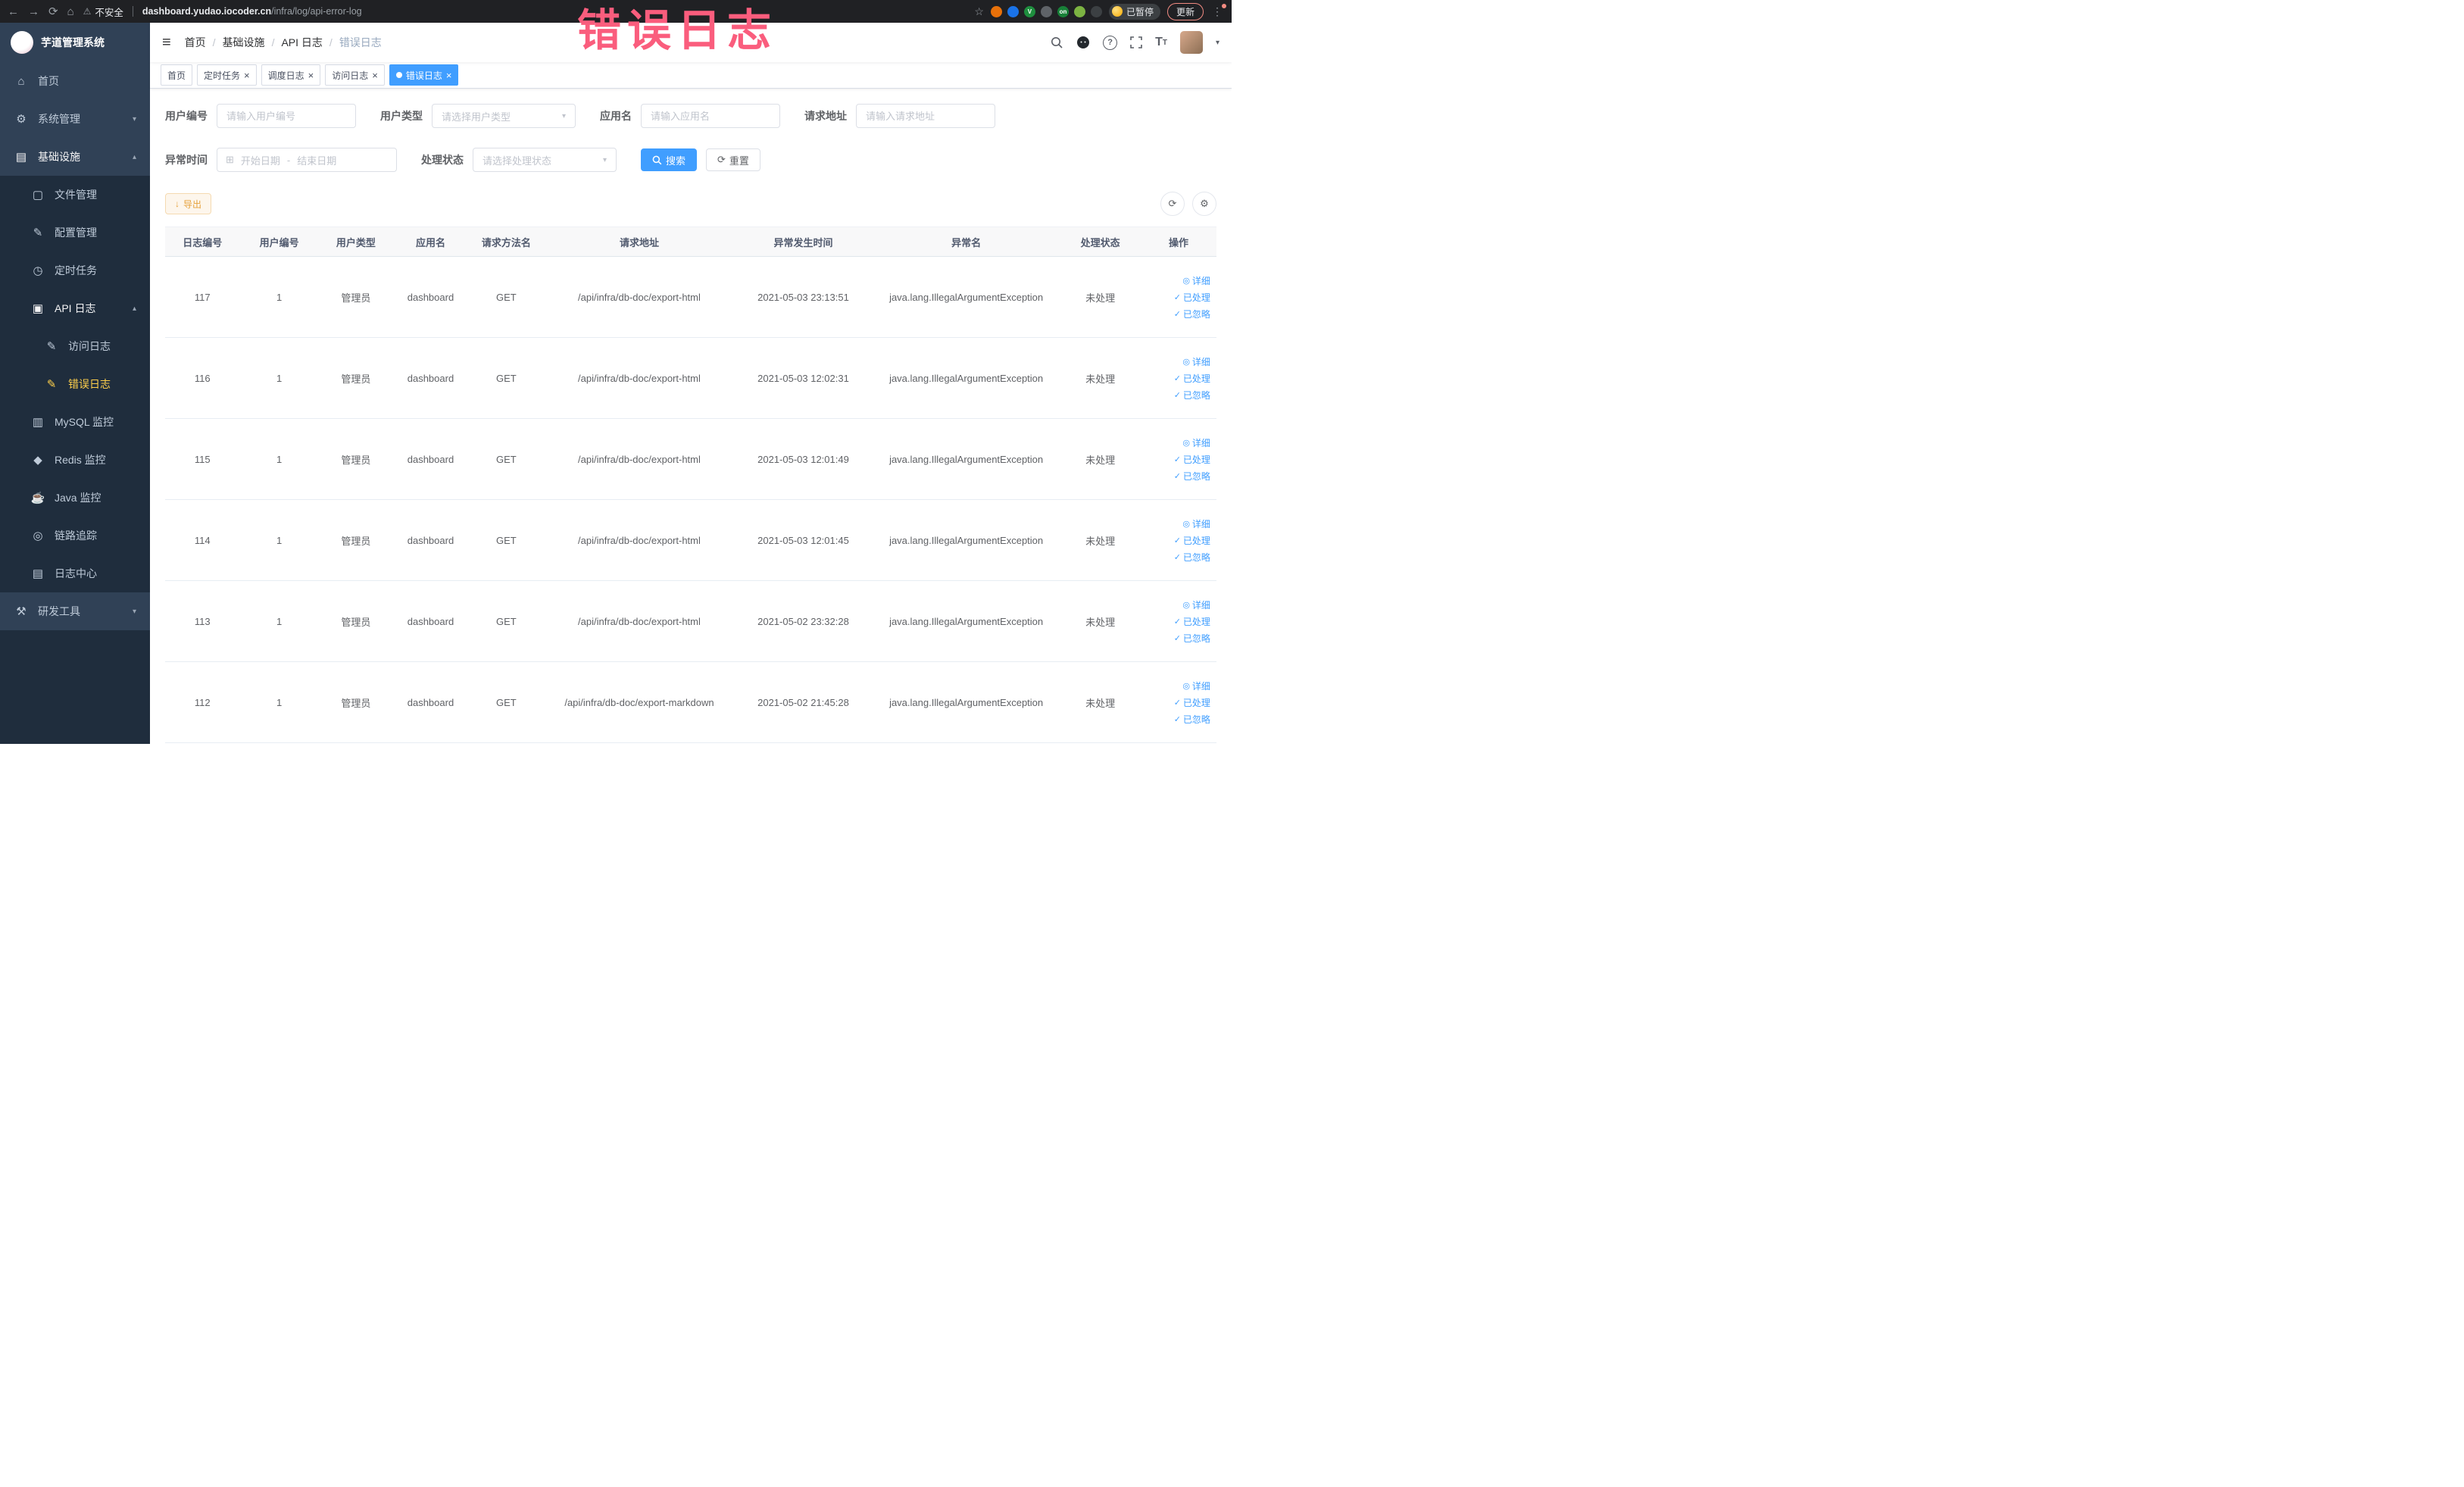 The image size is (2464, 1487). Describe the element at coordinates (1029, 11) in the screenshot. I see `extension-green-v: V` at that location.